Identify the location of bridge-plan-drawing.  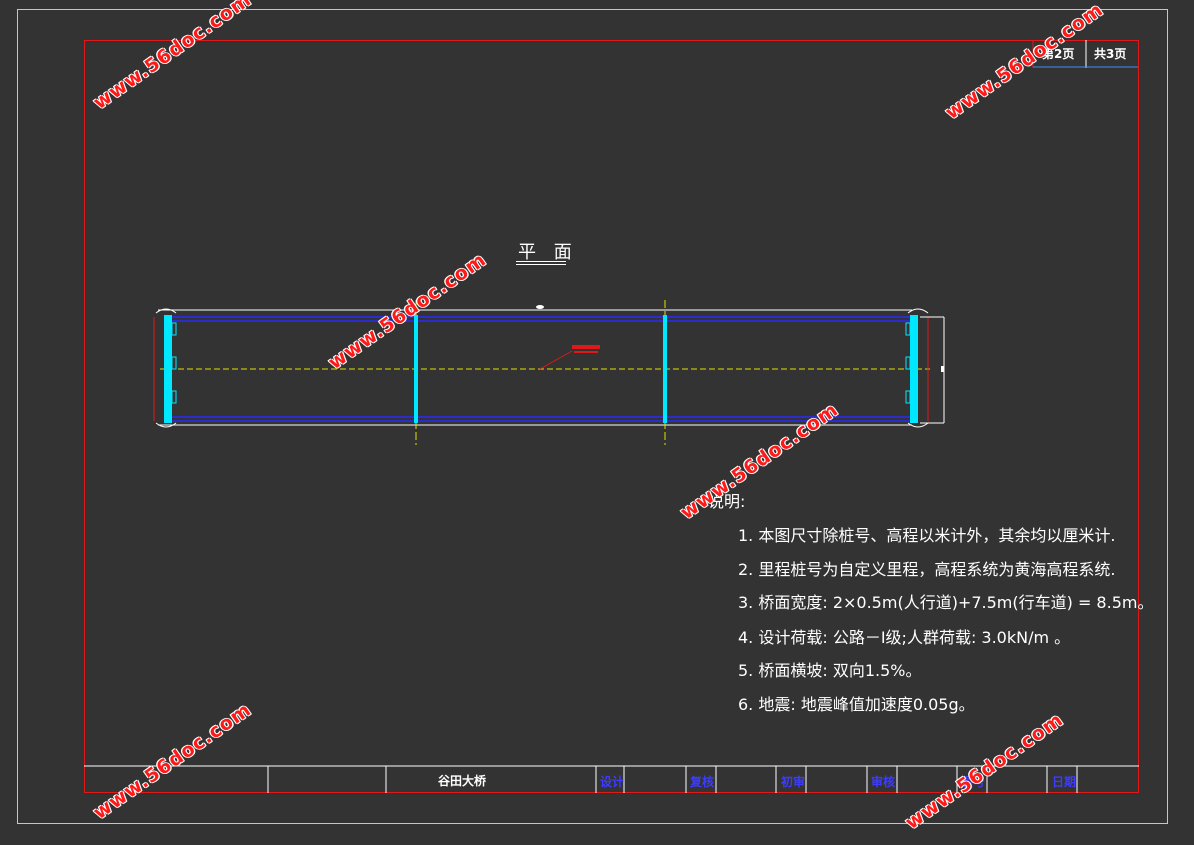
(549, 372).